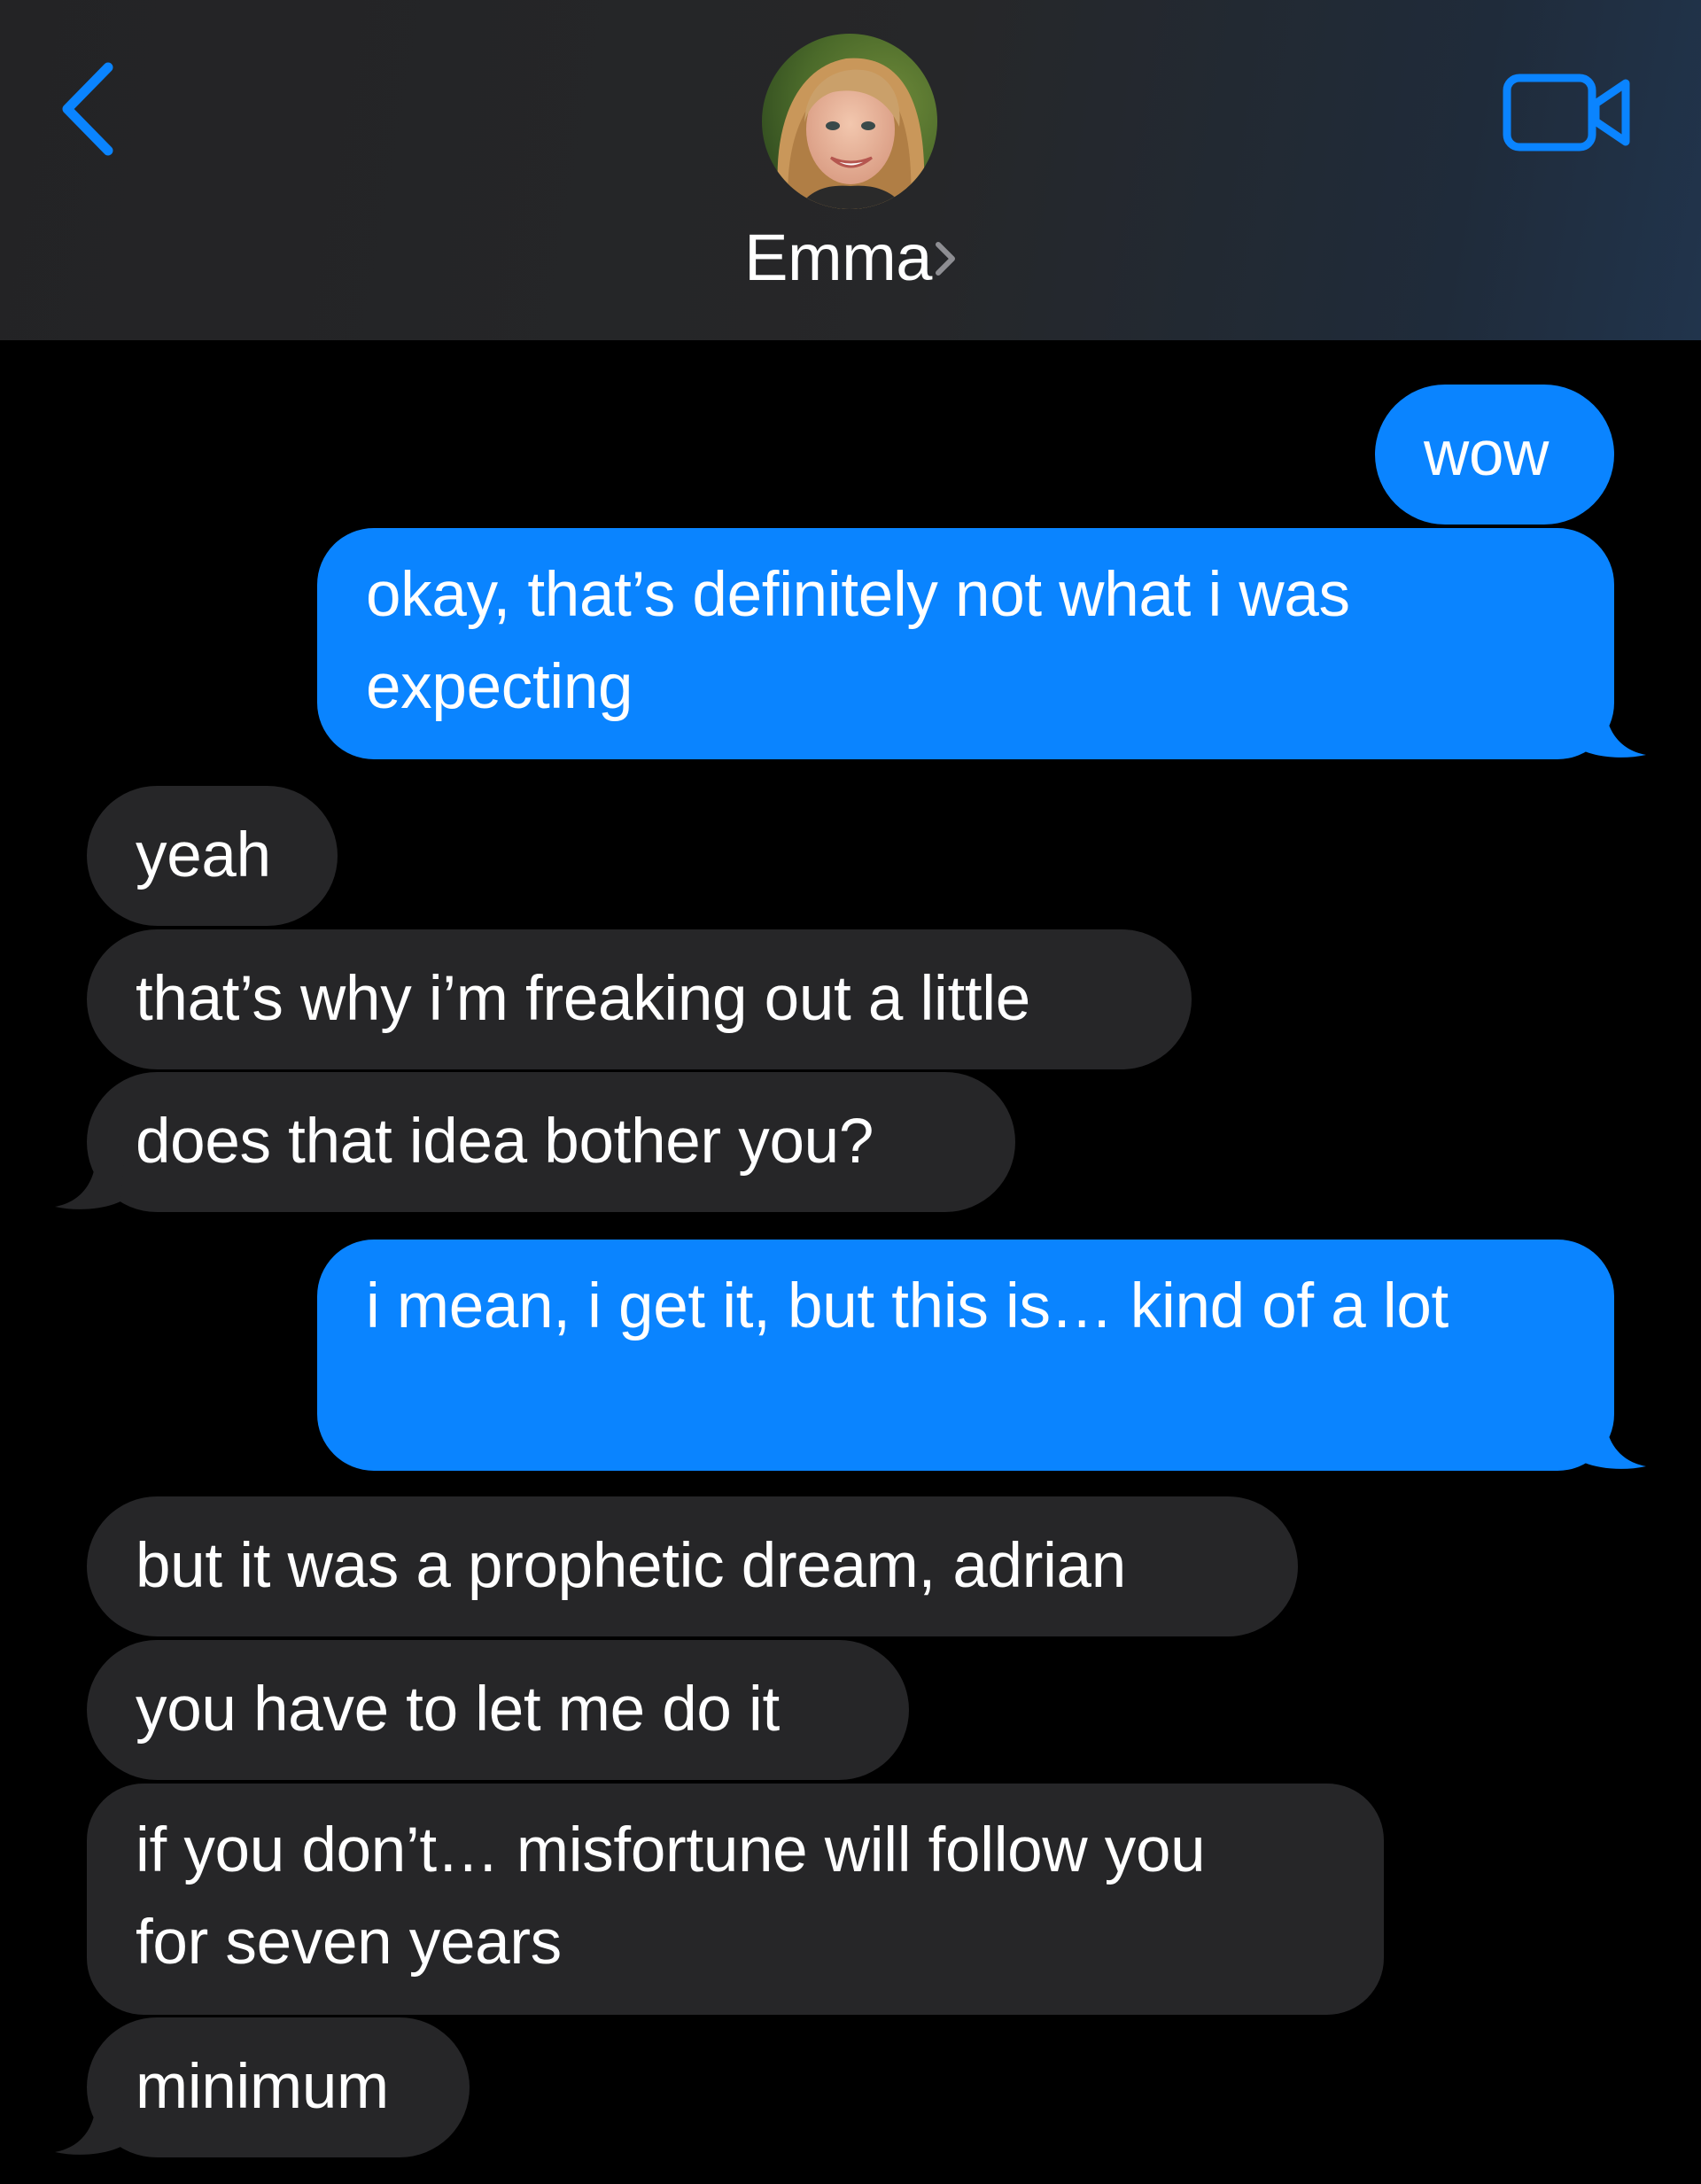  I want to click on message-bubble-incoming: that’s why i’m freaking out a little, so click(639, 999).